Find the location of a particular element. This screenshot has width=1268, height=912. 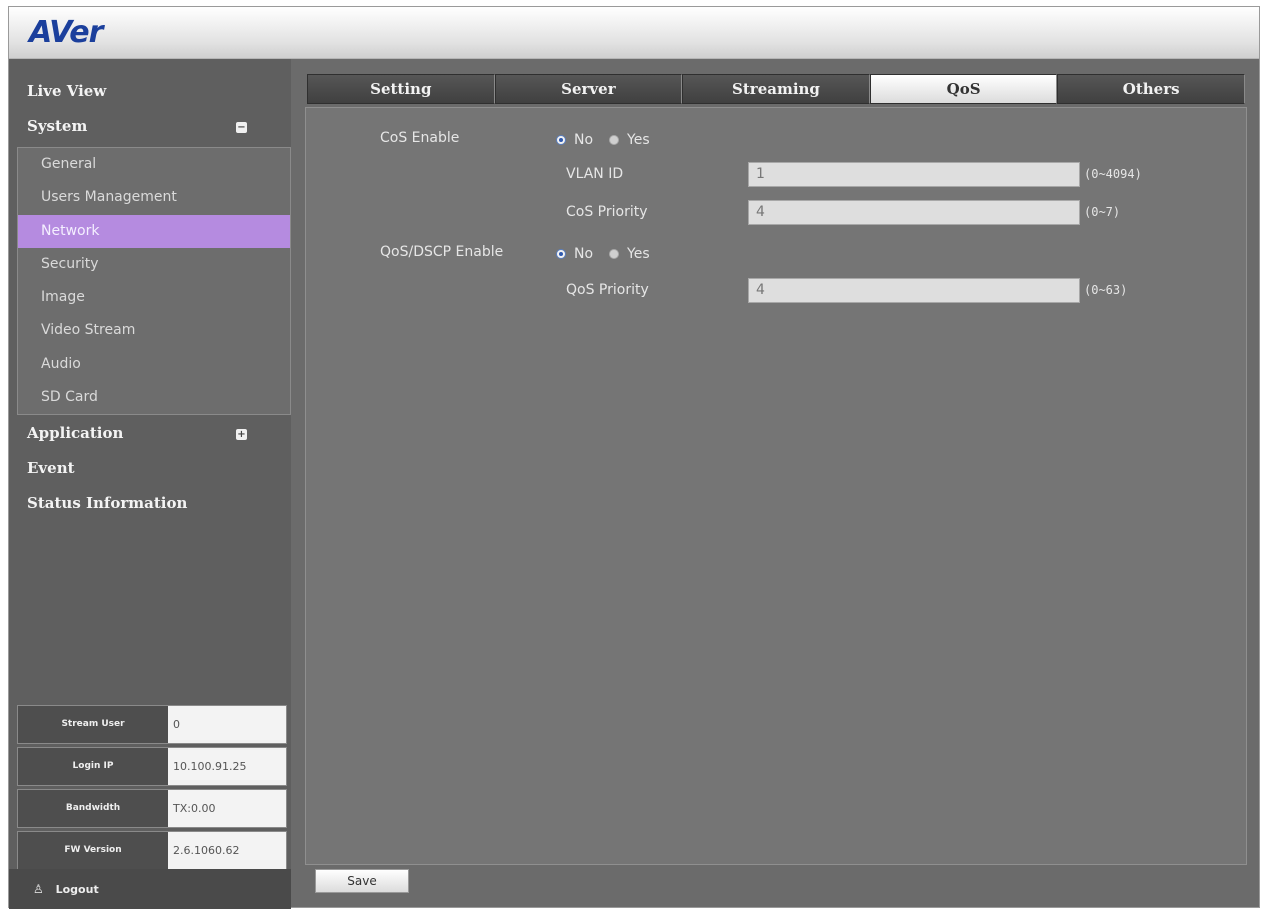

cos-priority-range: (0~7) is located at coordinates (1102, 212).